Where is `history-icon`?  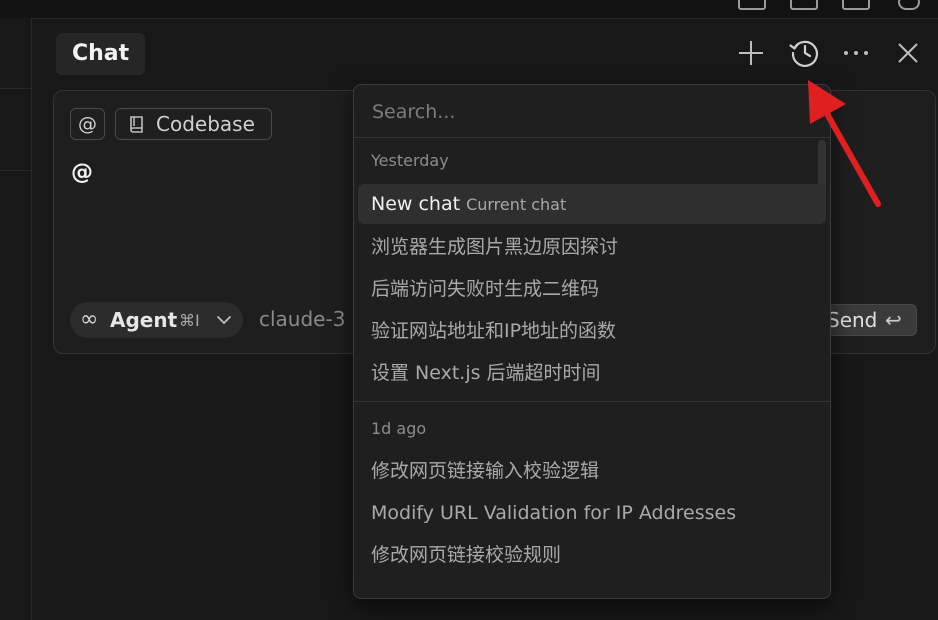
history-icon is located at coordinates (804, 53).